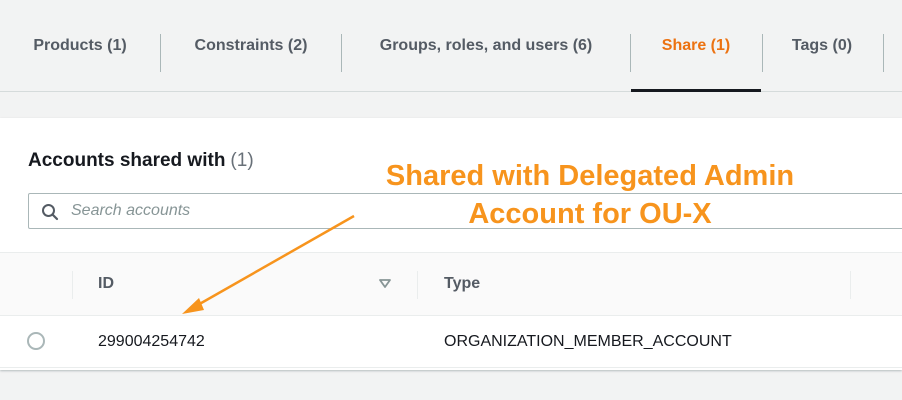 The image size is (902, 400). I want to click on tab-share: Share (1), so click(696, 46).